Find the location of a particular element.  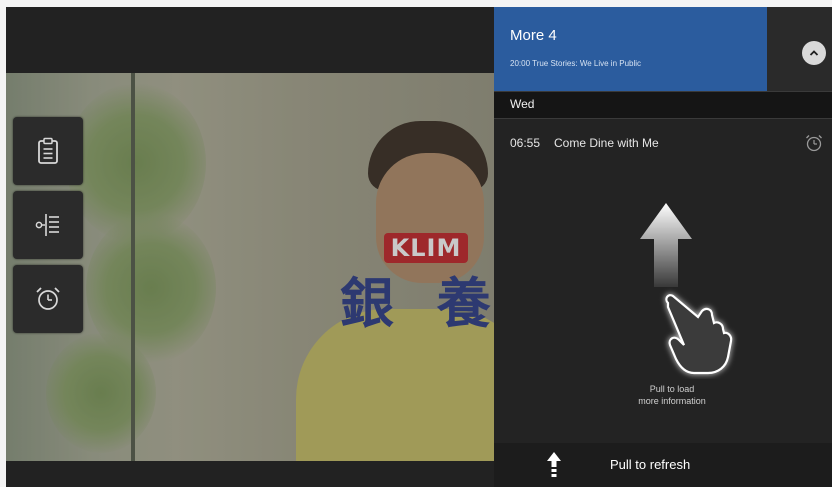

programme-row: 06:55 Come Dine with Me is located at coordinates (663, 141).